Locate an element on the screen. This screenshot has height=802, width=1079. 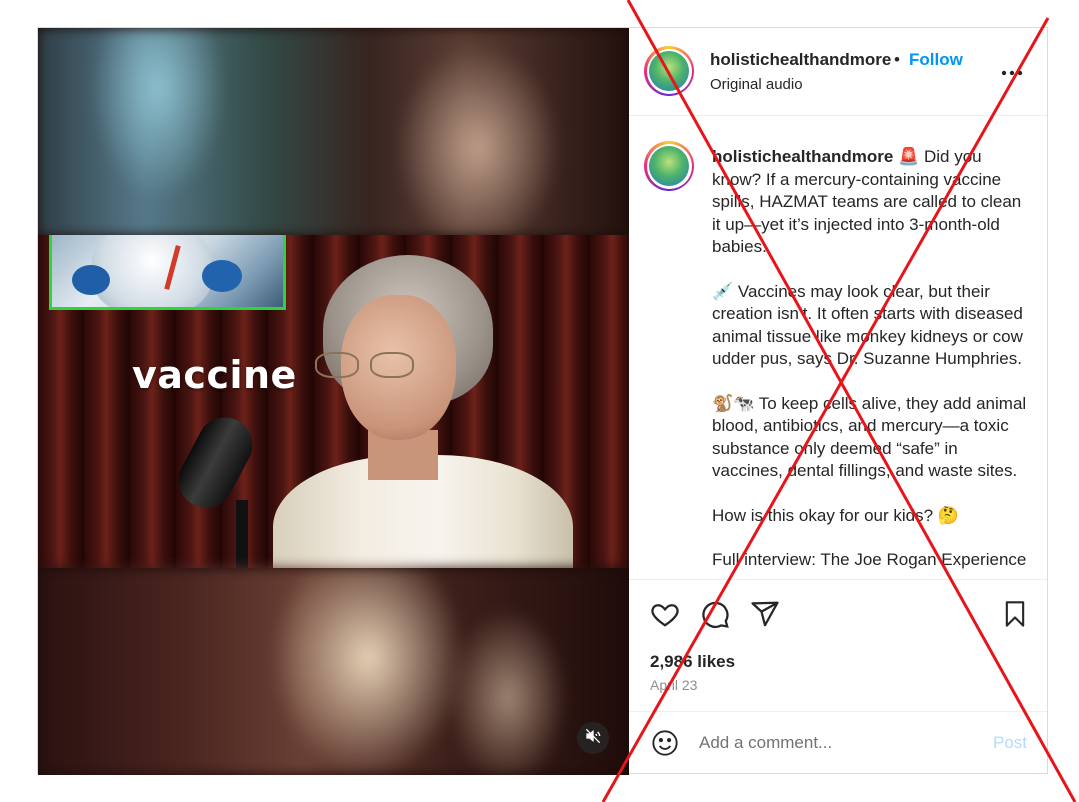
comment-icon is located at coordinates (715, 614).